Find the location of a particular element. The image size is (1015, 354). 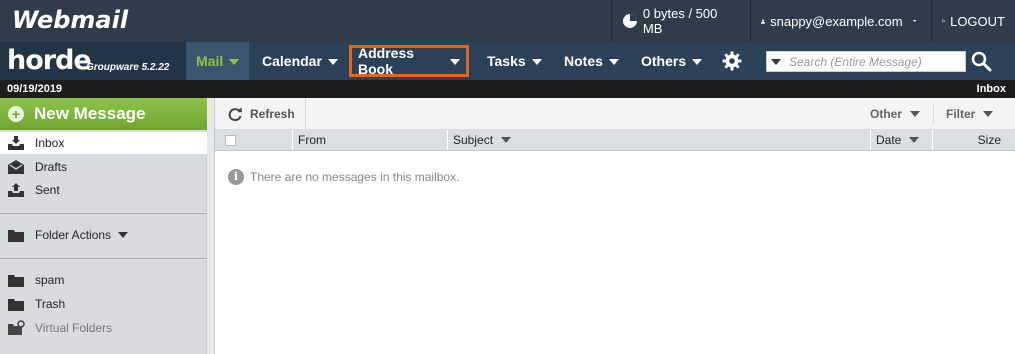

drafts-icon is located at coordinates (16, 167).